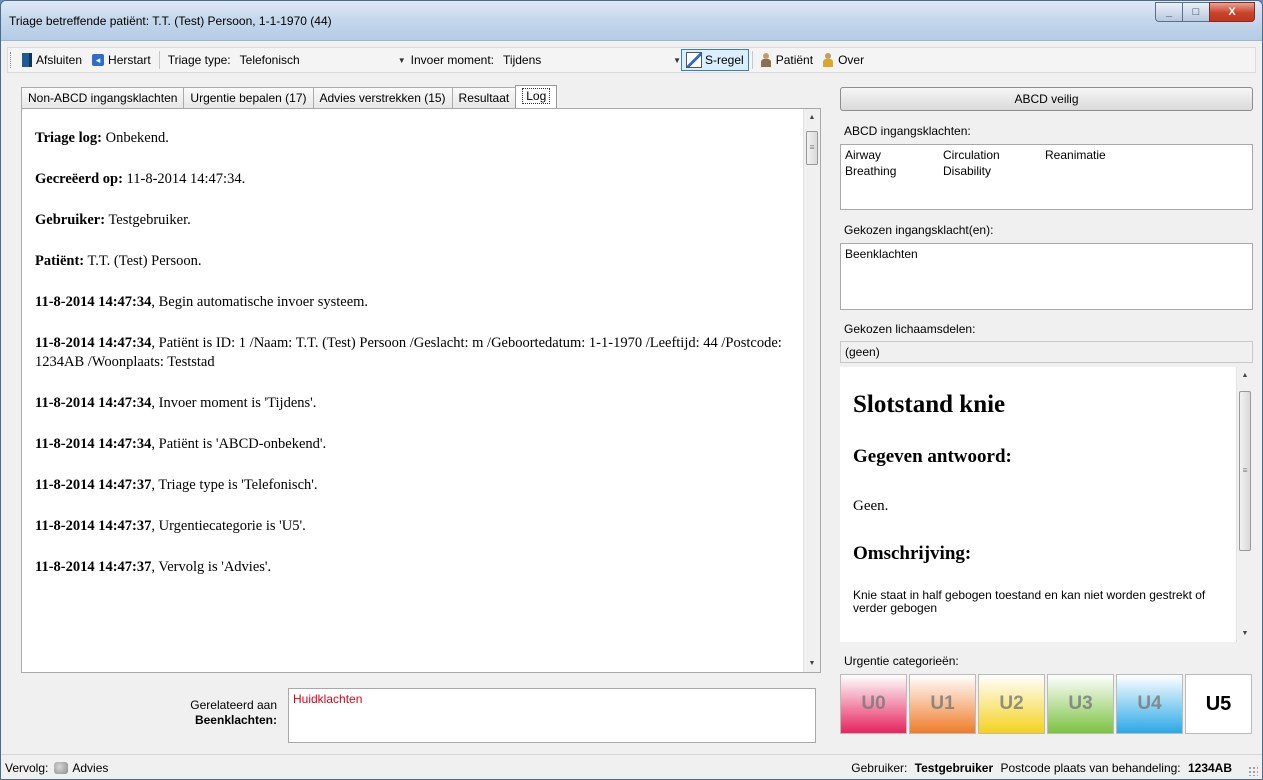 This screenshot has width=1263, height=780. I want to click on urgency-u0: U0, so click(873, 704).